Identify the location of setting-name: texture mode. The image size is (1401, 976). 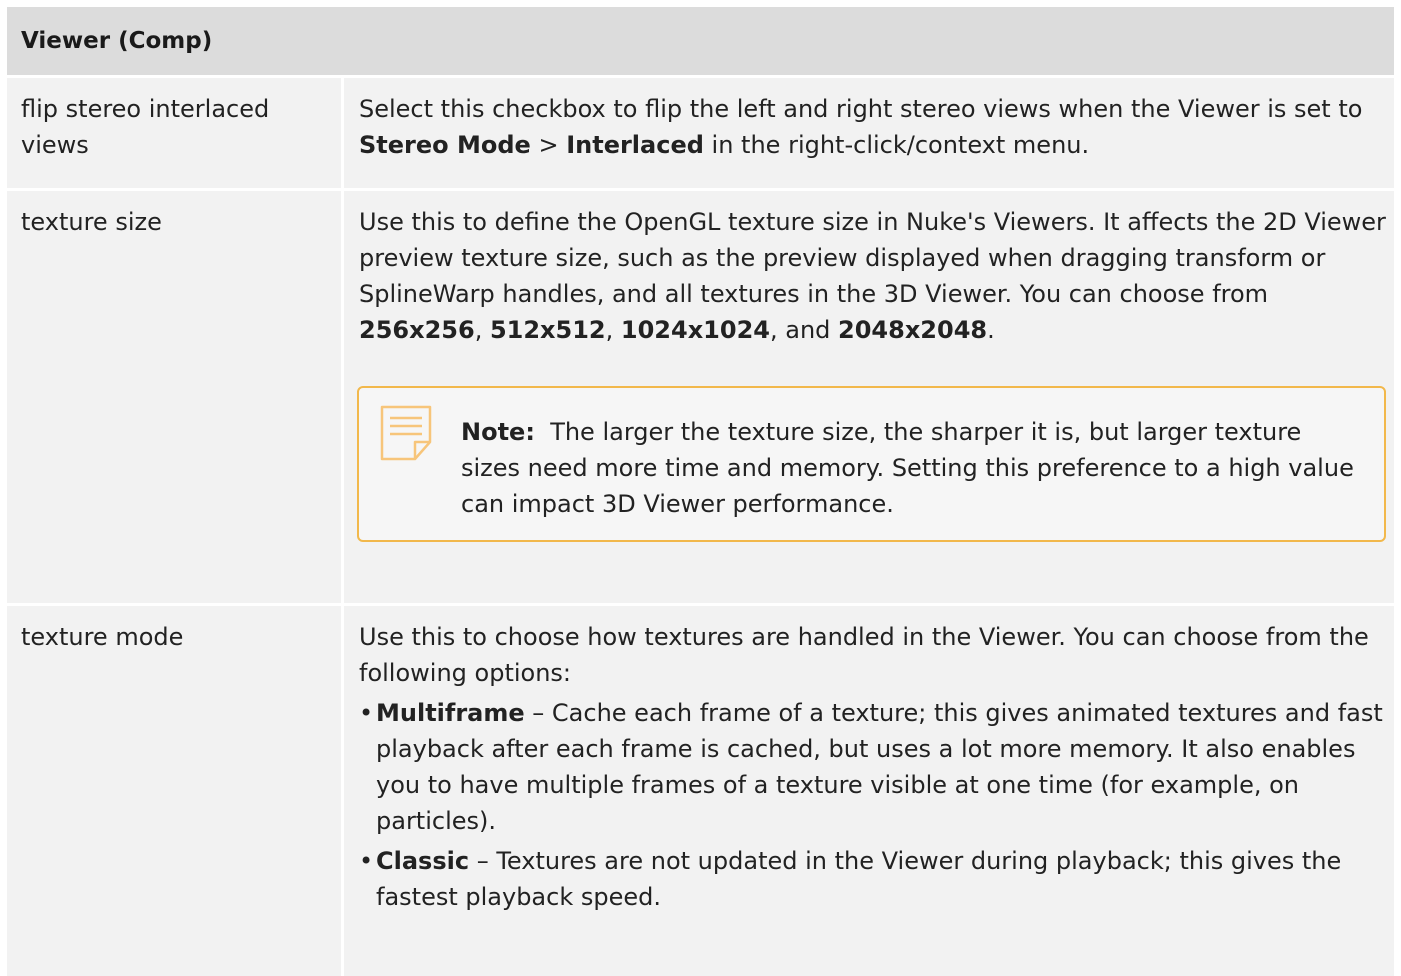
(175, 791).